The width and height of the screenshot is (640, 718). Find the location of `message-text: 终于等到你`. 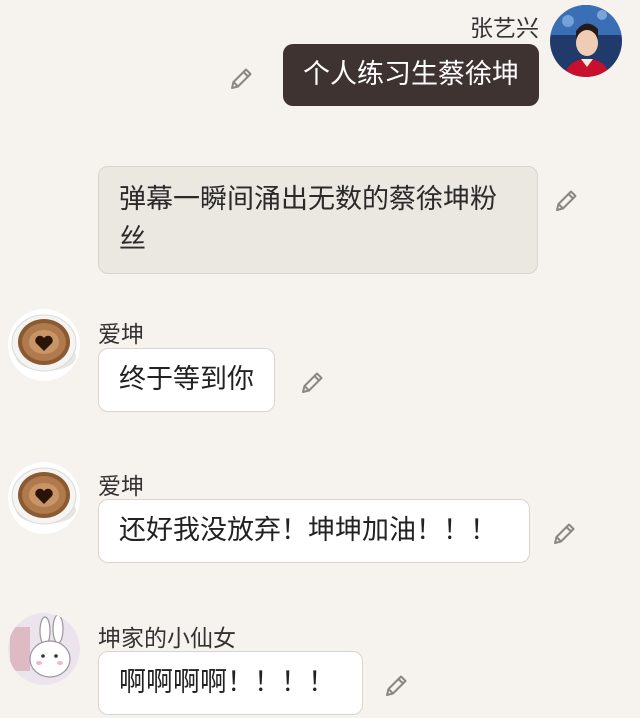

message-text: 终于等到你 is located at coordinates (186, 379).